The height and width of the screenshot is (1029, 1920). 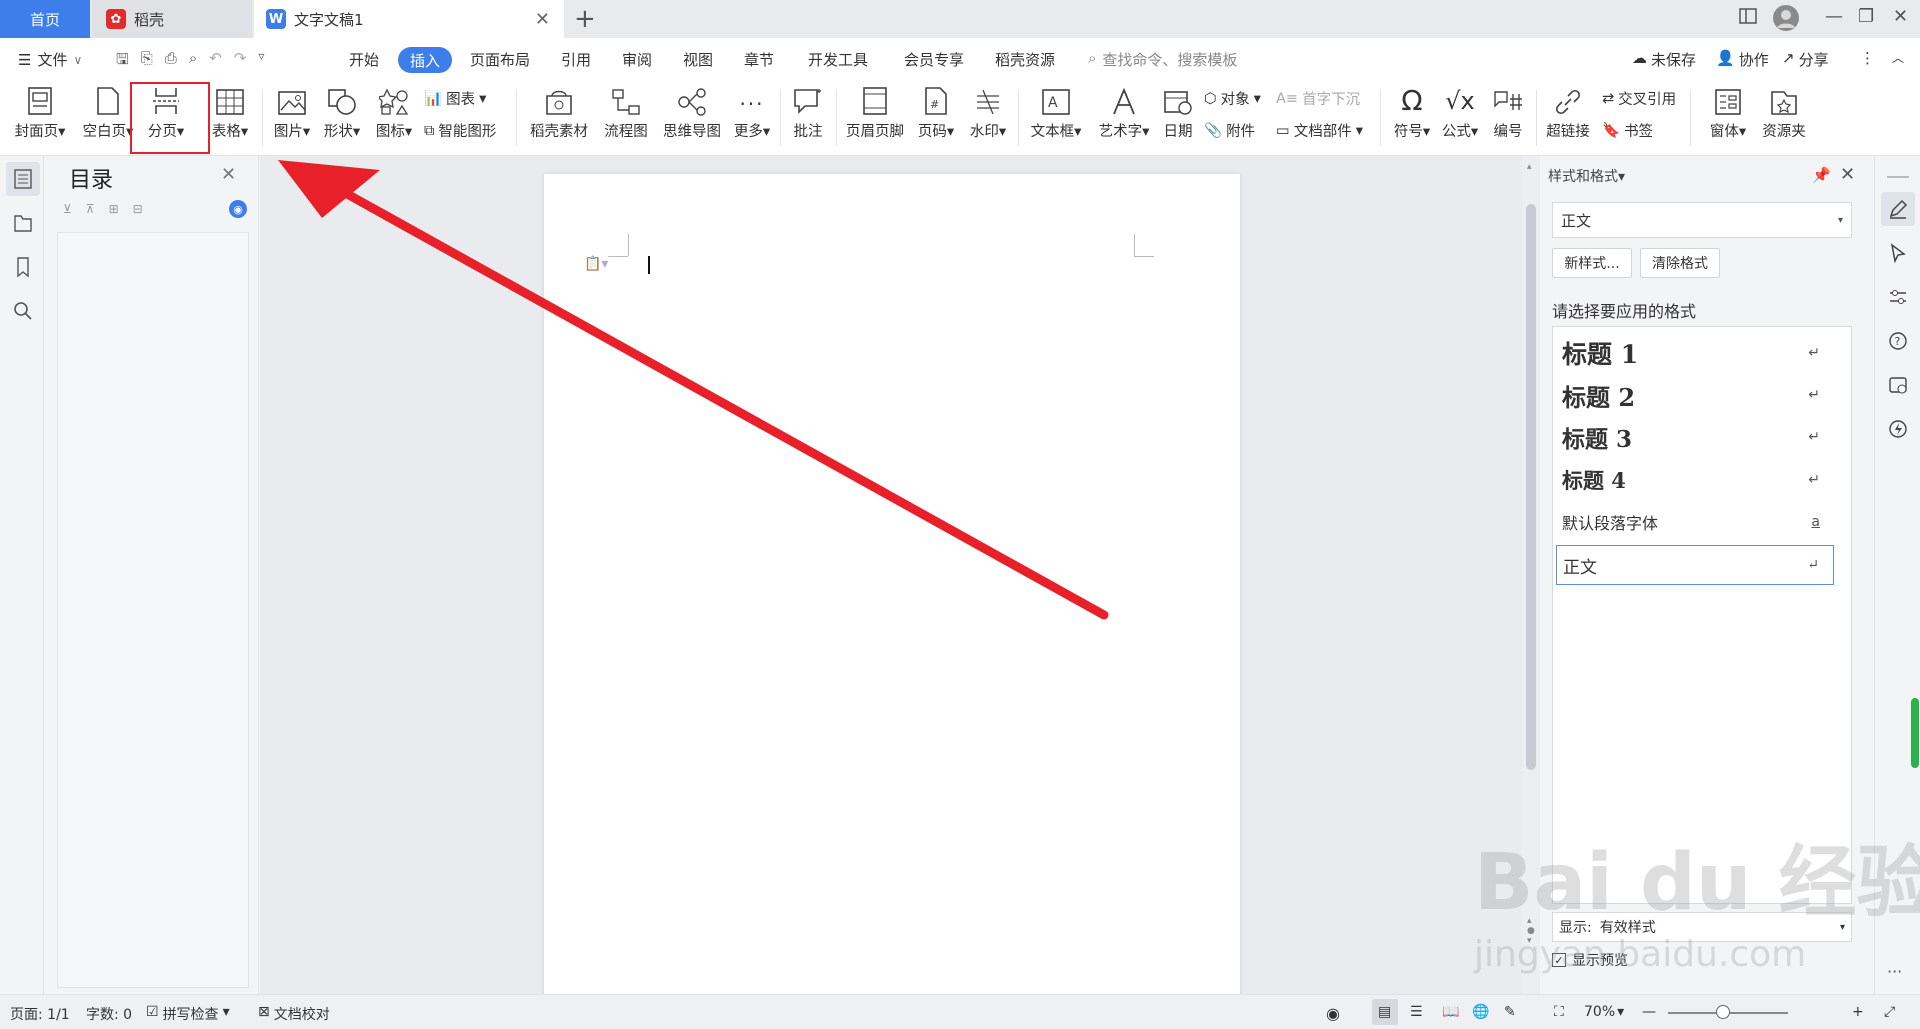 I want to click on menu-review: 审阅, so click(x=637, y=59).